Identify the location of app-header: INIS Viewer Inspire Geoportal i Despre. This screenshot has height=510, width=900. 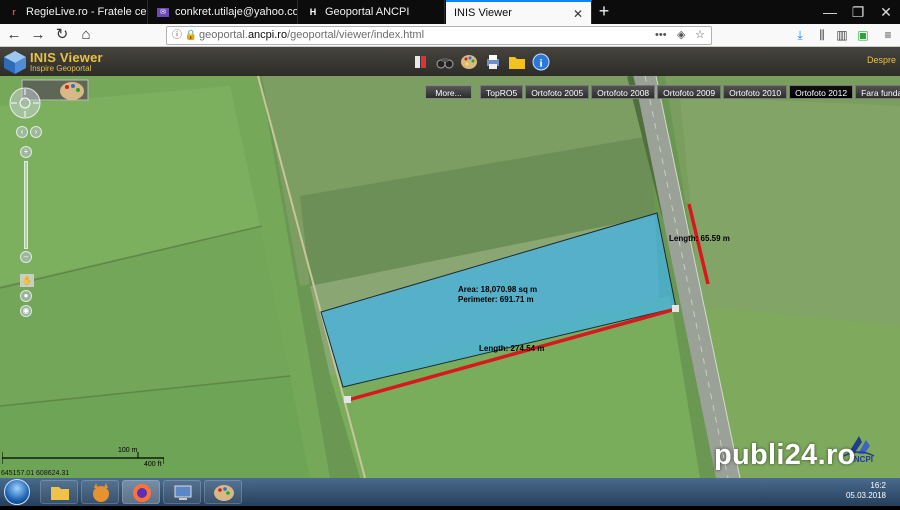
(450, 61).